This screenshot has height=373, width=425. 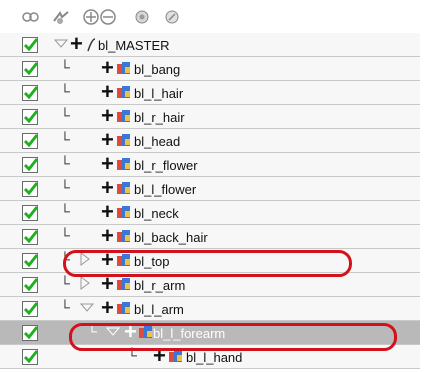 What do you see at coordinates (157, 69) in the screenshot?
I see `layer-label: bl_bang` at bounding box center [157, 69].